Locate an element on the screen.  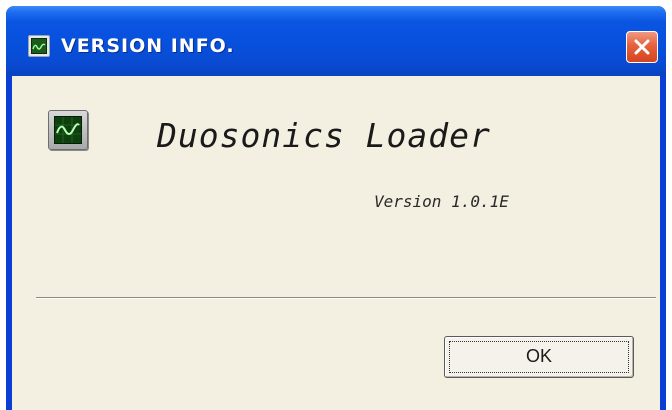
window-title: VERSION INFO. is located at coordinates (148, 46).